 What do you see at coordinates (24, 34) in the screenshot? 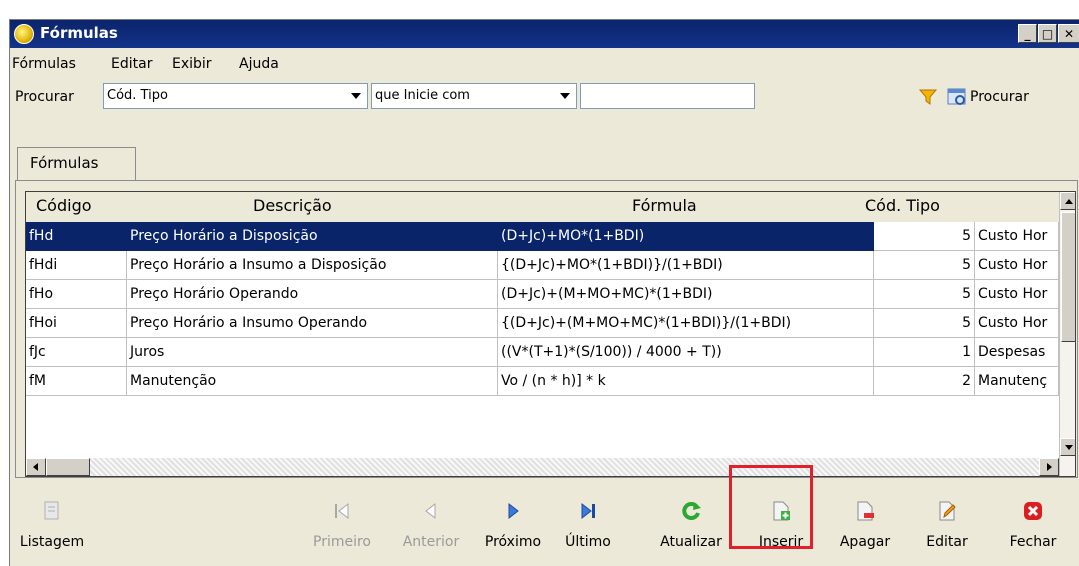
I see `app-icon` at bounding box center [24, 34].